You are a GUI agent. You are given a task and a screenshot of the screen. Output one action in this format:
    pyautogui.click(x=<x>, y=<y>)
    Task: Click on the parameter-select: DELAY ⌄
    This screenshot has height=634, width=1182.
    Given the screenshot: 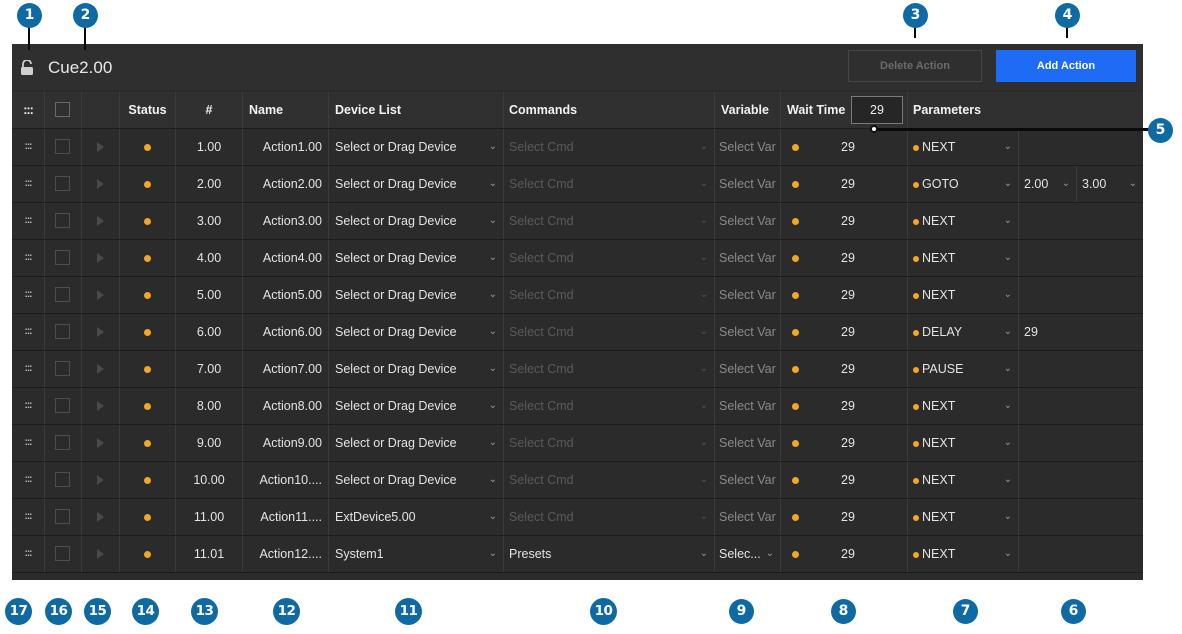 What is the action you would take?
    pyautogui.click(x=963, y=332)
    